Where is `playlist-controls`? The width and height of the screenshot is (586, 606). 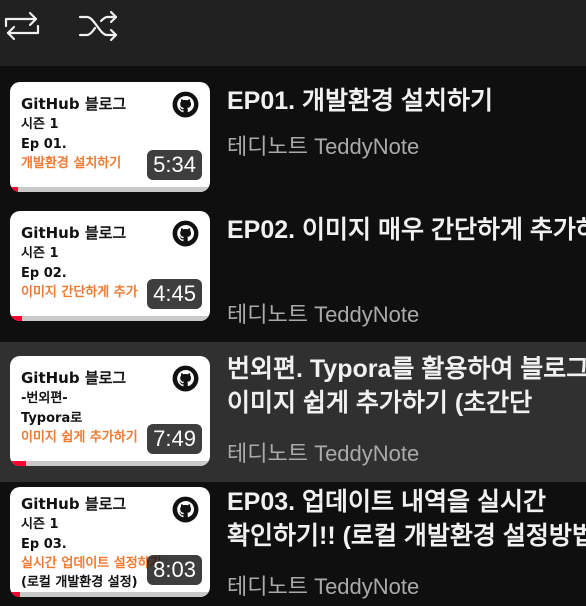
playlist-controls is located at coordinates (293, 33).